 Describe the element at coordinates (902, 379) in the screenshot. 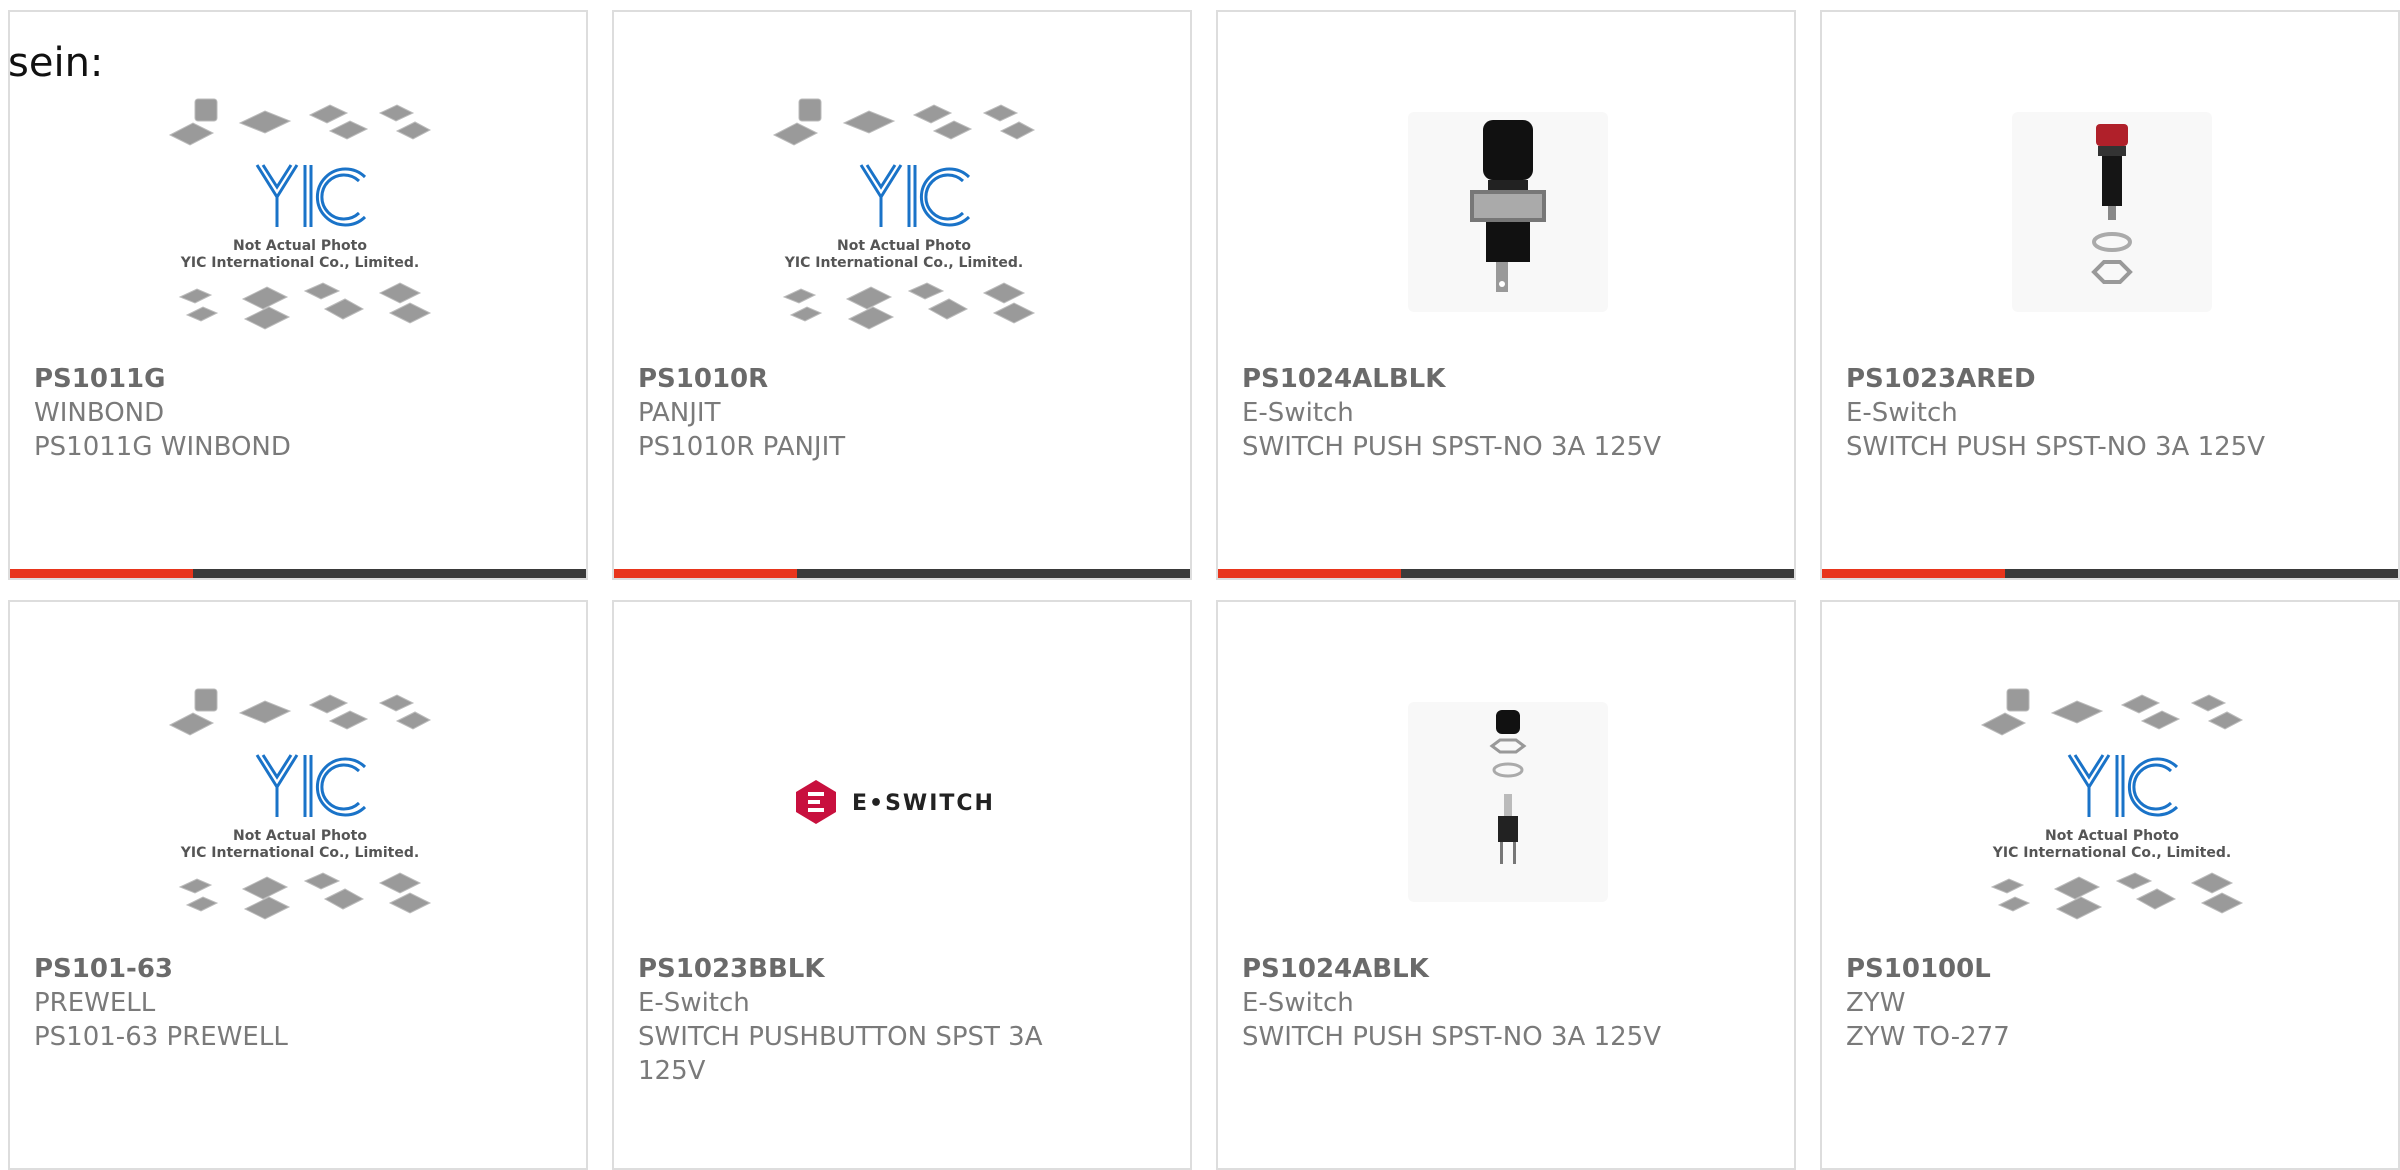

I see `part-number: PS1010R` at that location.